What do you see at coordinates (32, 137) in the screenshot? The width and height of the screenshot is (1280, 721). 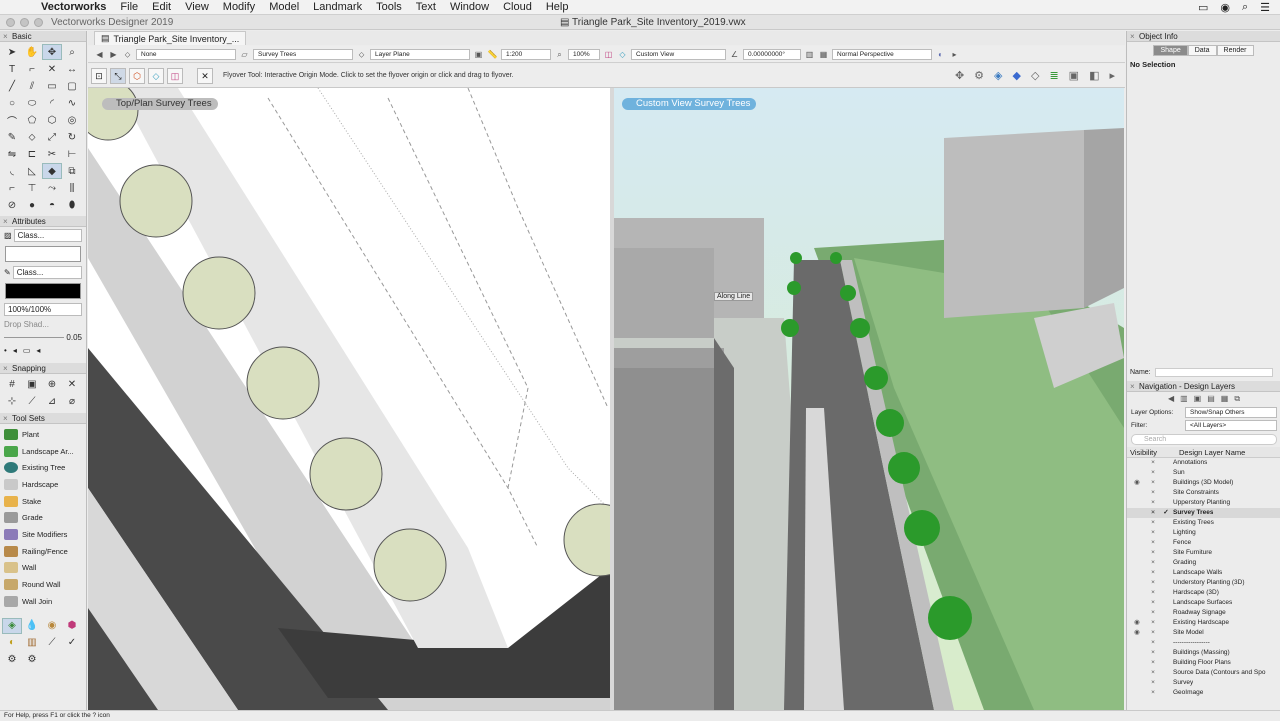 I see `attribute-mapping-tool-icon: ⬦` at bounding box center [32, 137].